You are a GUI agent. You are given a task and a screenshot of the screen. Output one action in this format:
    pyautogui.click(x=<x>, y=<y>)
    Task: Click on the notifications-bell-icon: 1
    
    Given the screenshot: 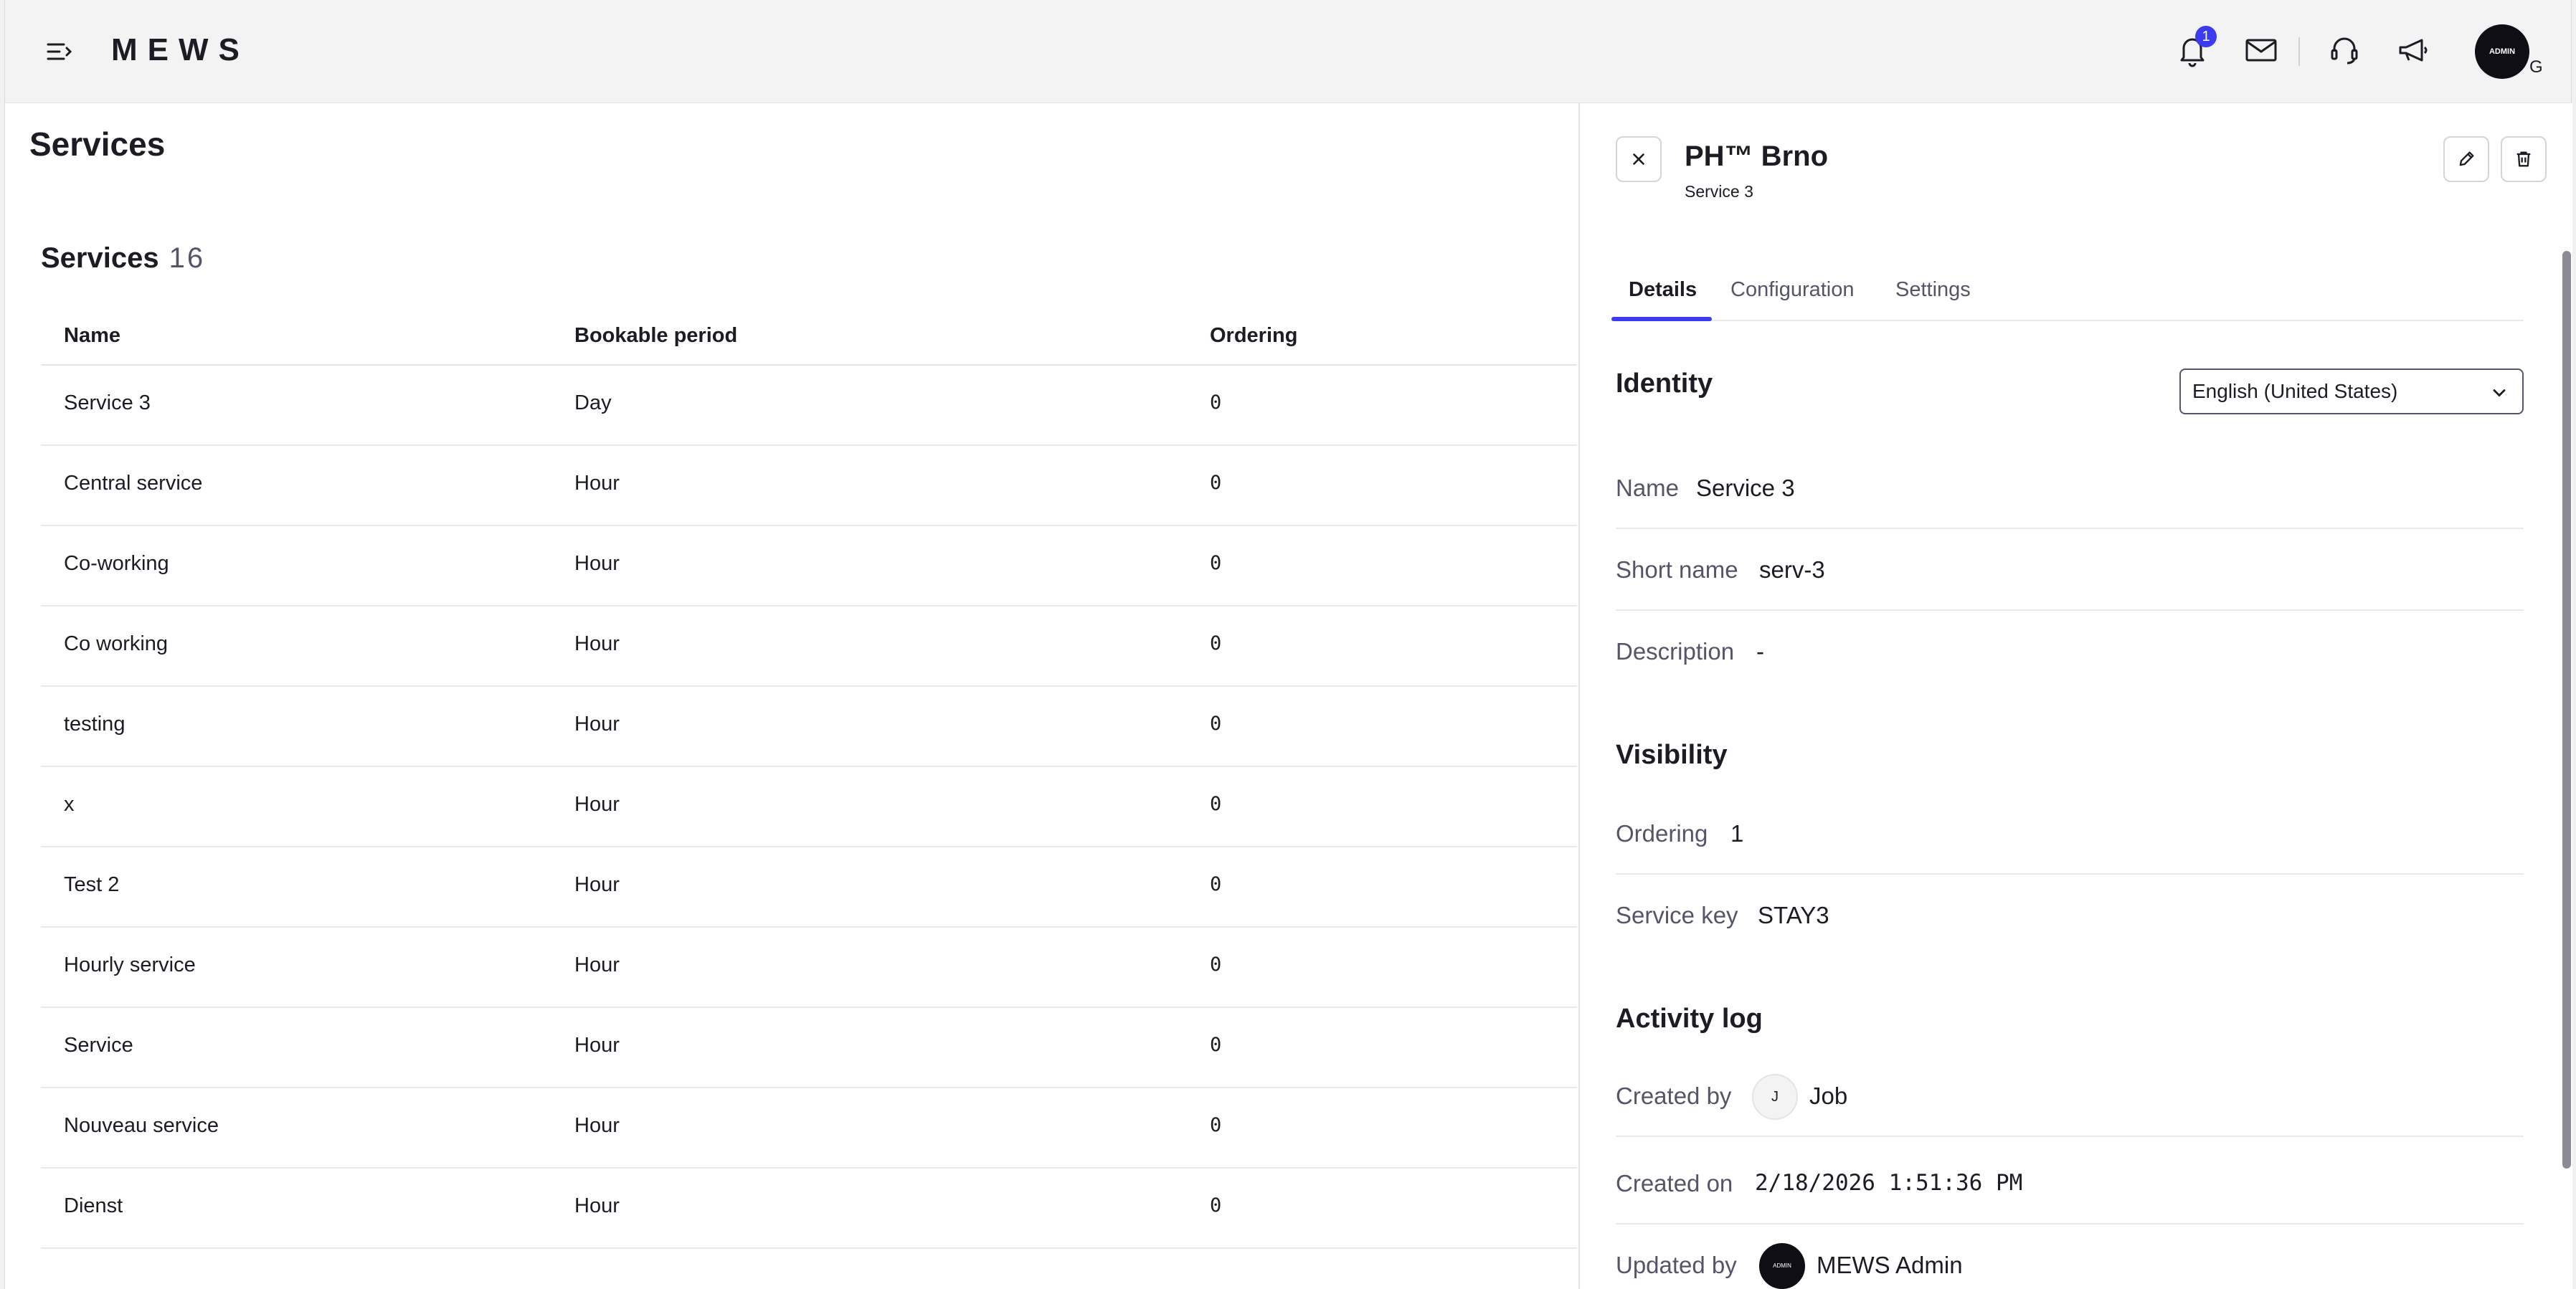 What is the action you would take?
    pyautogui.click(x=2194, y=48)
    